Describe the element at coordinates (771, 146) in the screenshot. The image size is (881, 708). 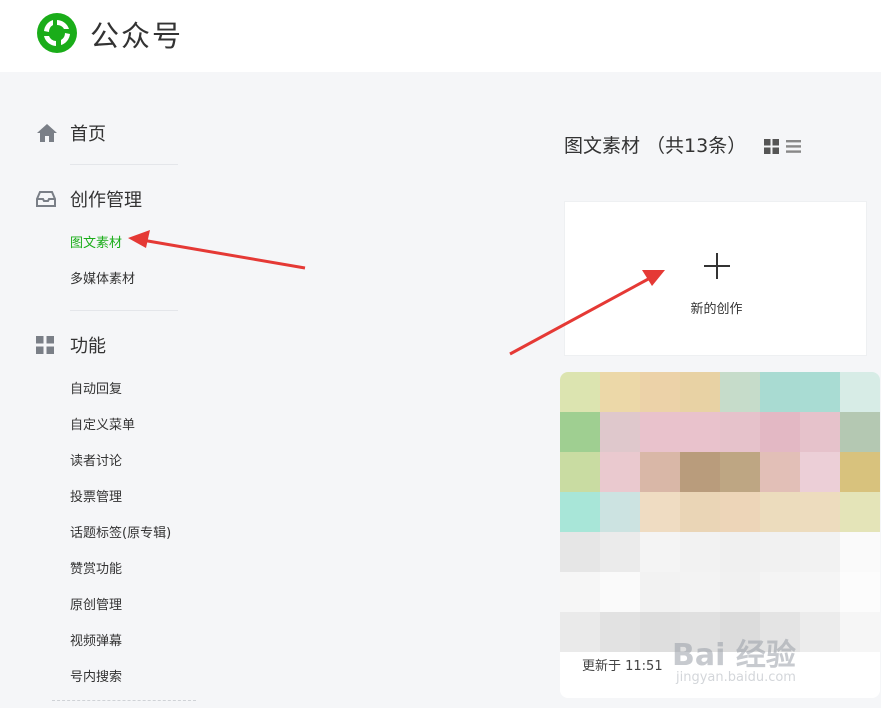
I see `card-view-icon` at that location.